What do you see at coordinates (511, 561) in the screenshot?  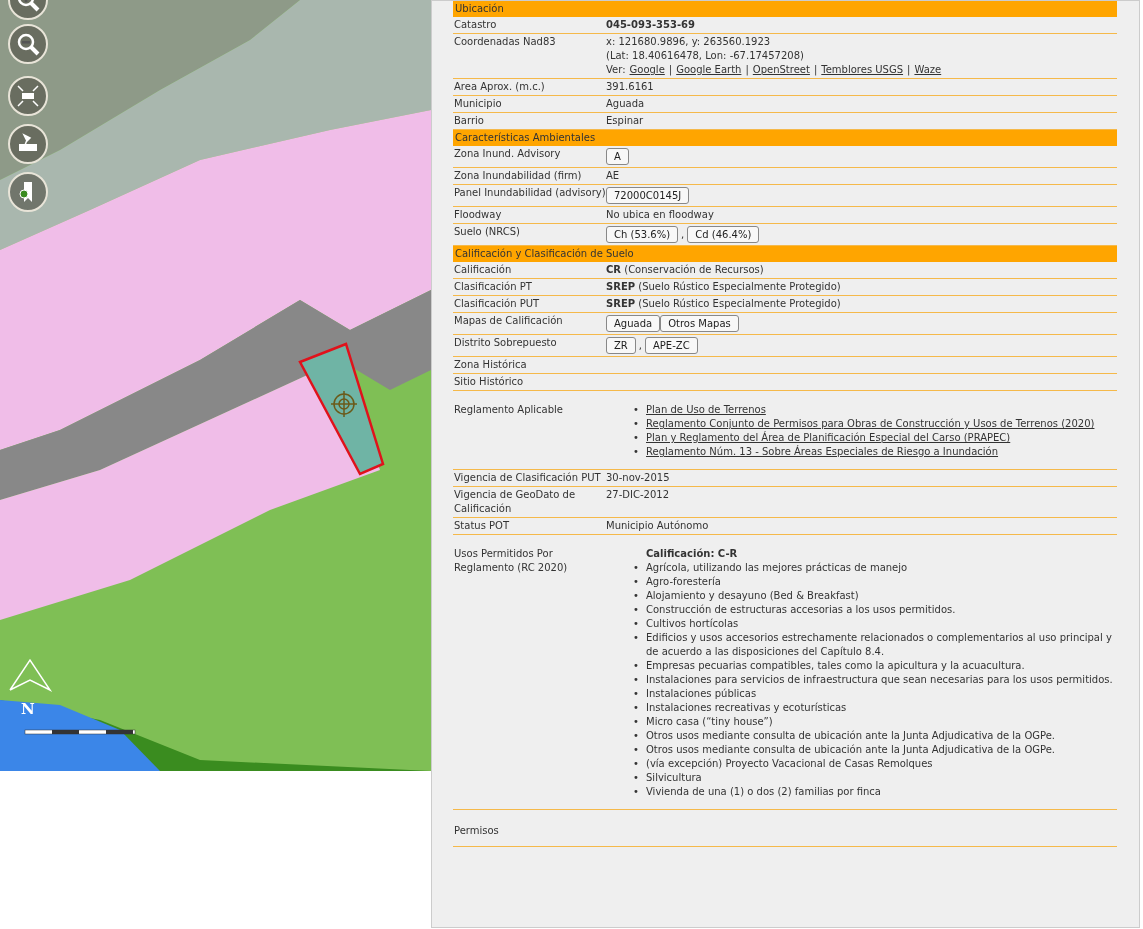 I see `field-label: Usos Permitidos Por Reglamento (RC 2020)` at bounding box center [511, 561].